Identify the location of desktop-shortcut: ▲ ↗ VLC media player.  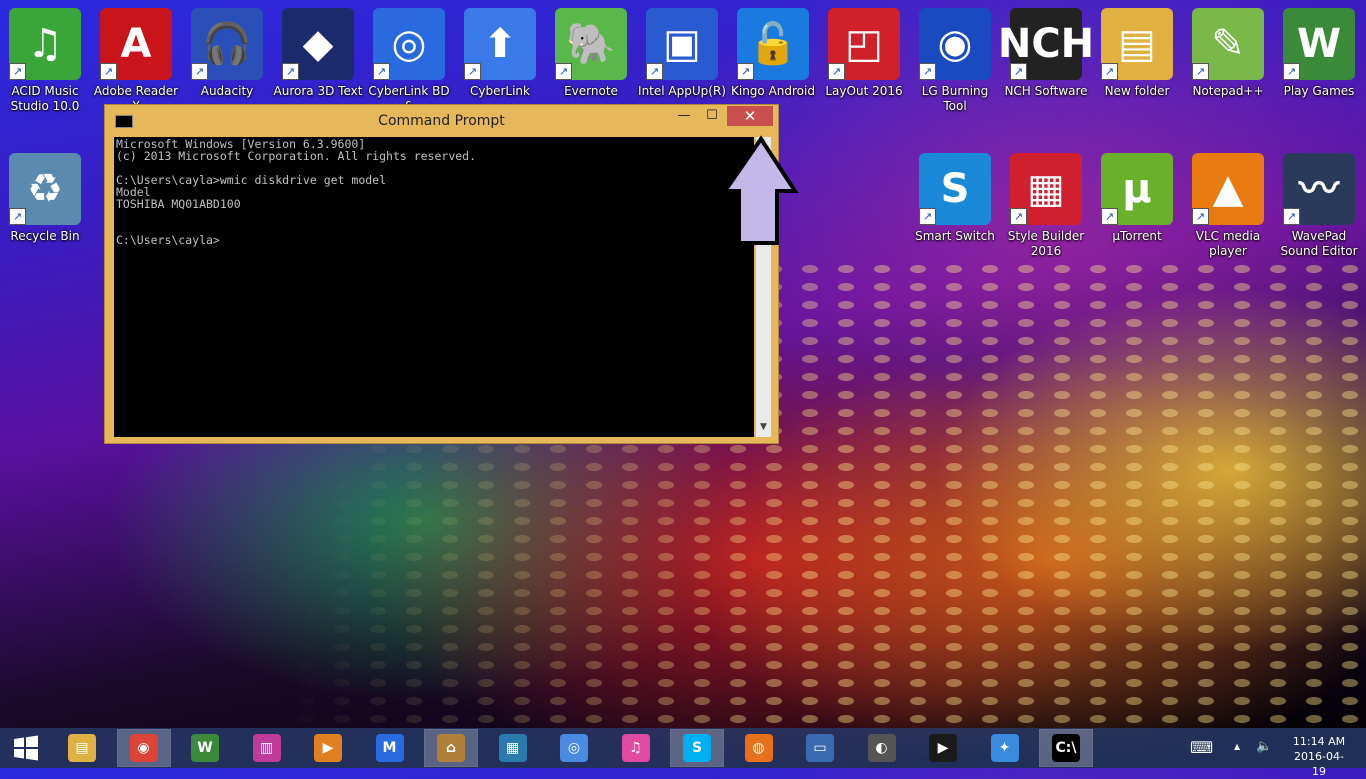
(1228, 204).